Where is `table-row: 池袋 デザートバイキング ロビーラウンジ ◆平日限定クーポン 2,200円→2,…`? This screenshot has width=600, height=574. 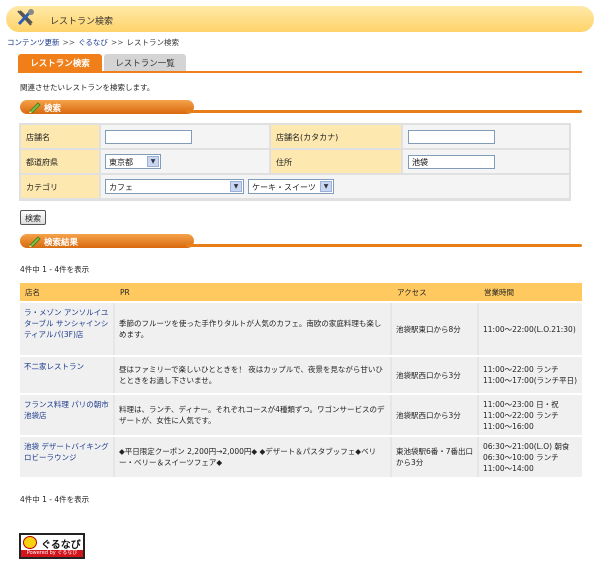
table-row: 池袋 デザートバイキング ロビーラウンジ ◆平日限定クーポン 2,200円→2,… is located at coordinates (301, 457).